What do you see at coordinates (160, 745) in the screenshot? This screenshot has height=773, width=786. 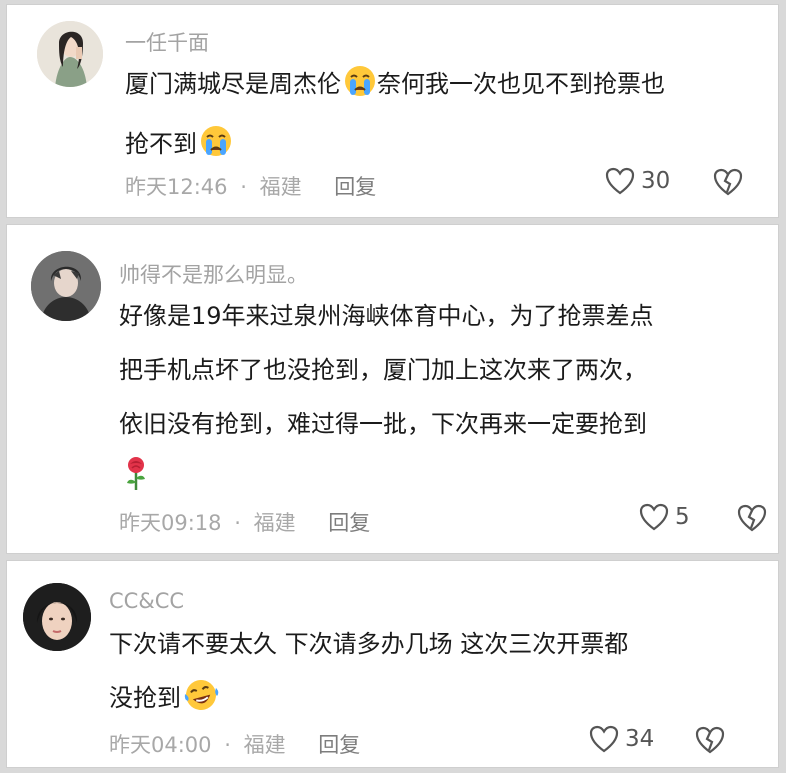 I see `timestamp: 昨天04:00` at bounding box center [160, 745].